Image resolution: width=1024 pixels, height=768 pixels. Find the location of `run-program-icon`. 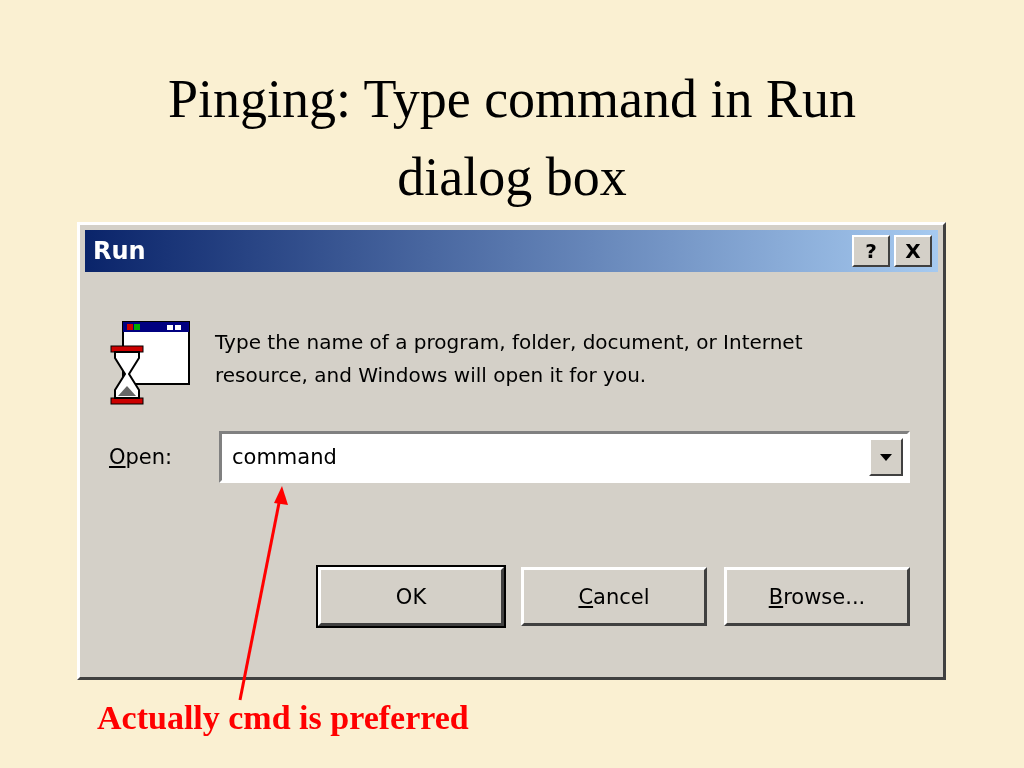

run-program-icon is located at coordinates (150, 363).